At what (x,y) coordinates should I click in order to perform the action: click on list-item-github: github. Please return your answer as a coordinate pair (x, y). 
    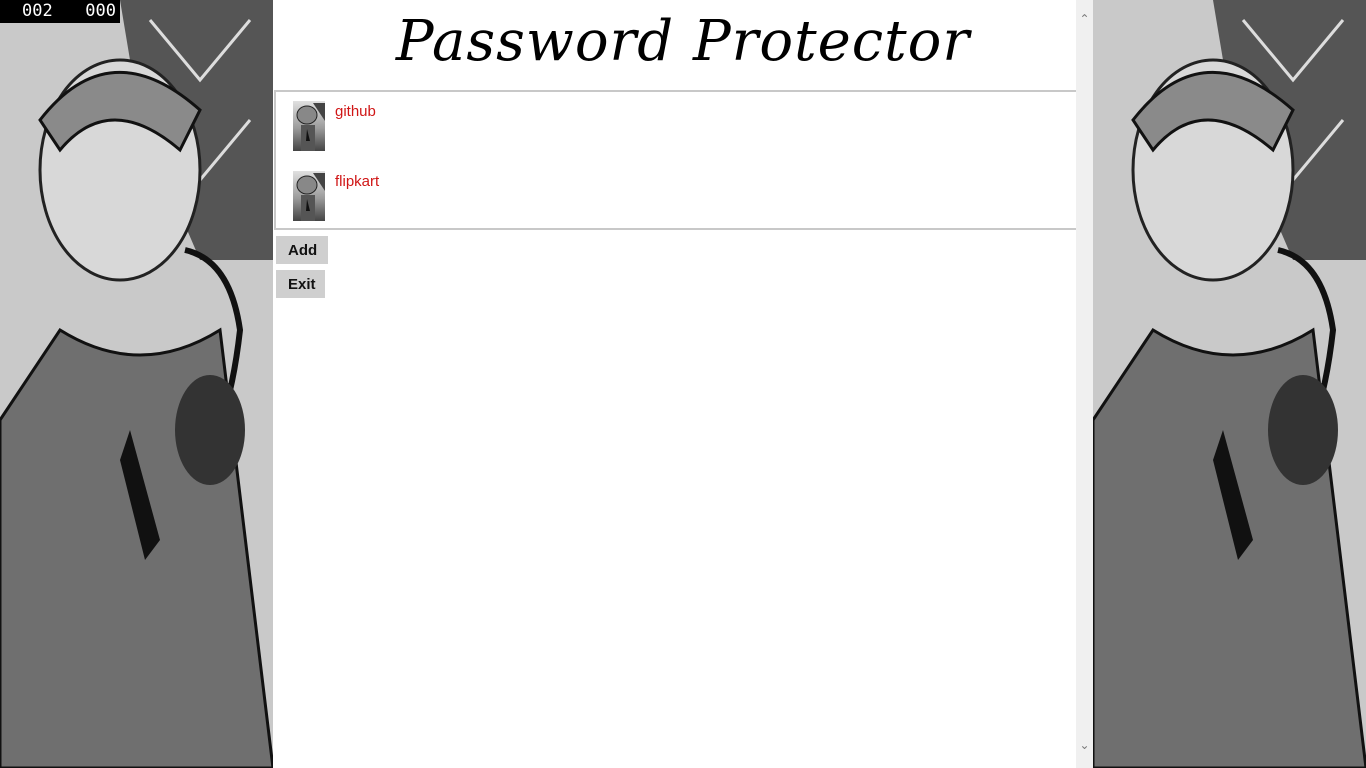
    Looking at the image, I should click on (643, 127).